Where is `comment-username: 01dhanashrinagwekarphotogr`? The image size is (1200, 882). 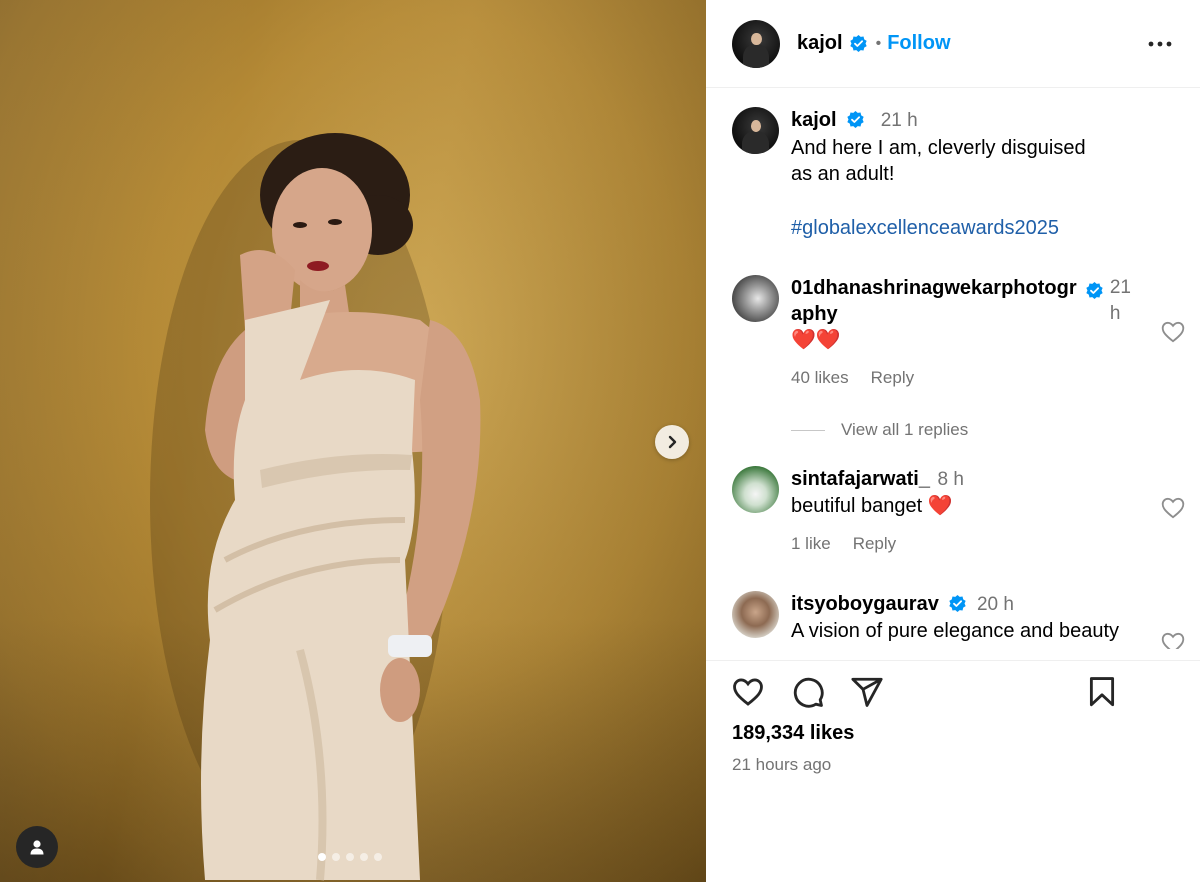
comment-username: 01dhanashrinagwekarphotogr is located at coordinates (936, 288).